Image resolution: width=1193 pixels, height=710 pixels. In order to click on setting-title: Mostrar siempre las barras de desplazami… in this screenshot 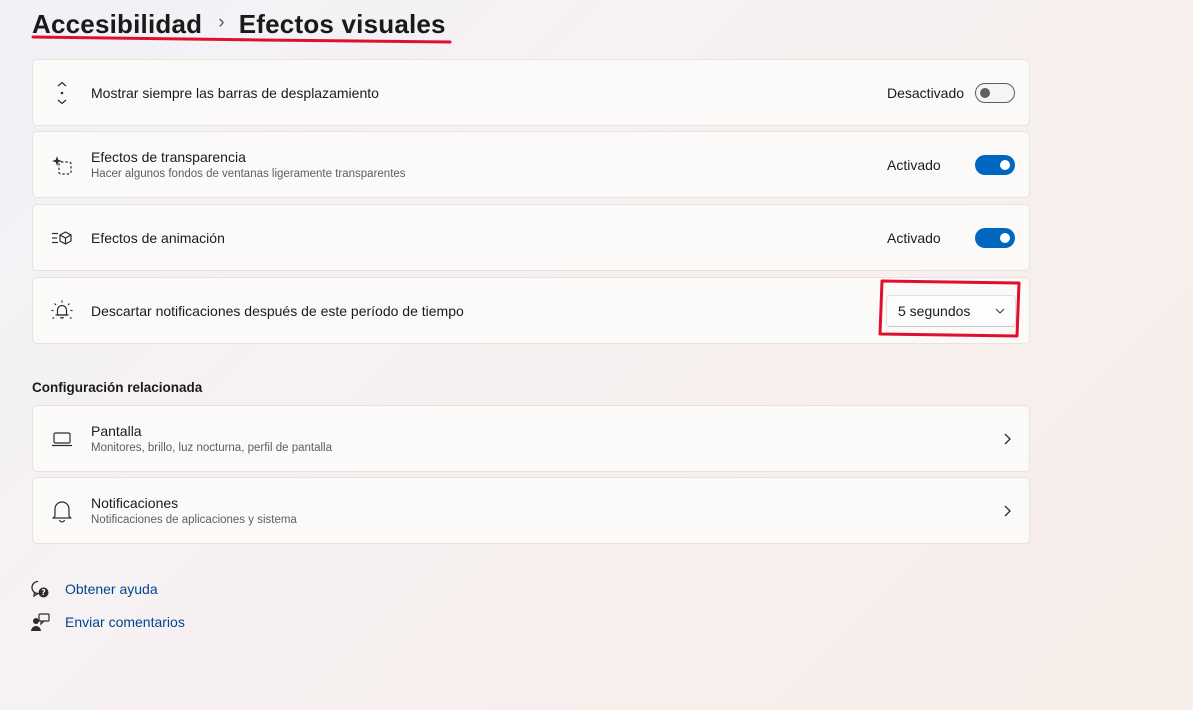, I will do `click(235, 92)`.